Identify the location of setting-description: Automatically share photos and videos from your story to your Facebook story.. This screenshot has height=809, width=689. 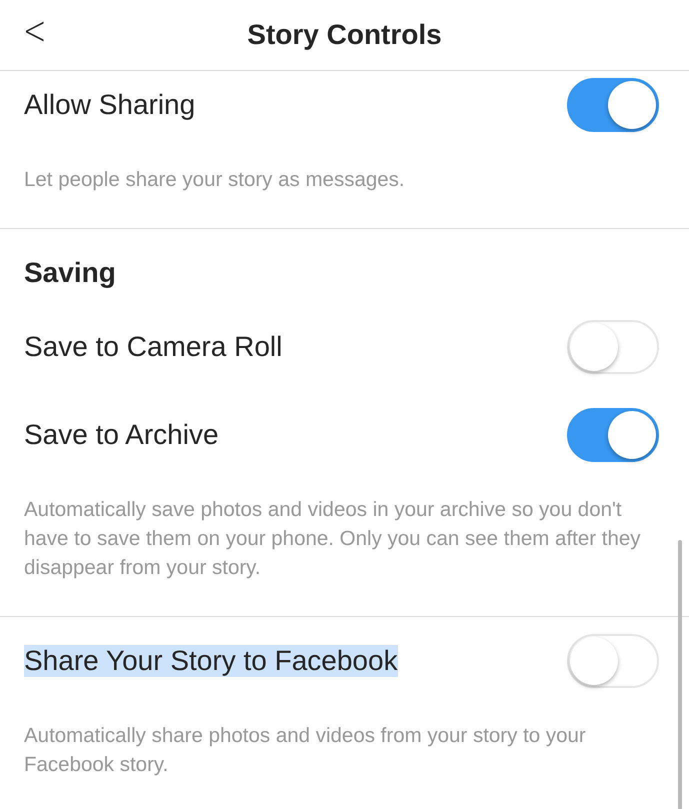
(305, 750).